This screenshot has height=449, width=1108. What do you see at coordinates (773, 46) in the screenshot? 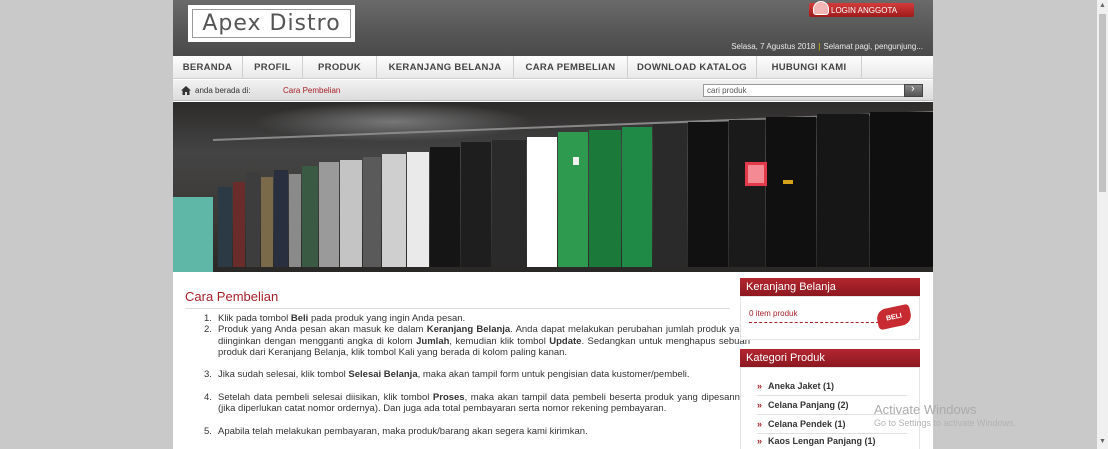
I see `date-text: Selasa, 7 Agustus 2018` at bounding box center [773, 46].